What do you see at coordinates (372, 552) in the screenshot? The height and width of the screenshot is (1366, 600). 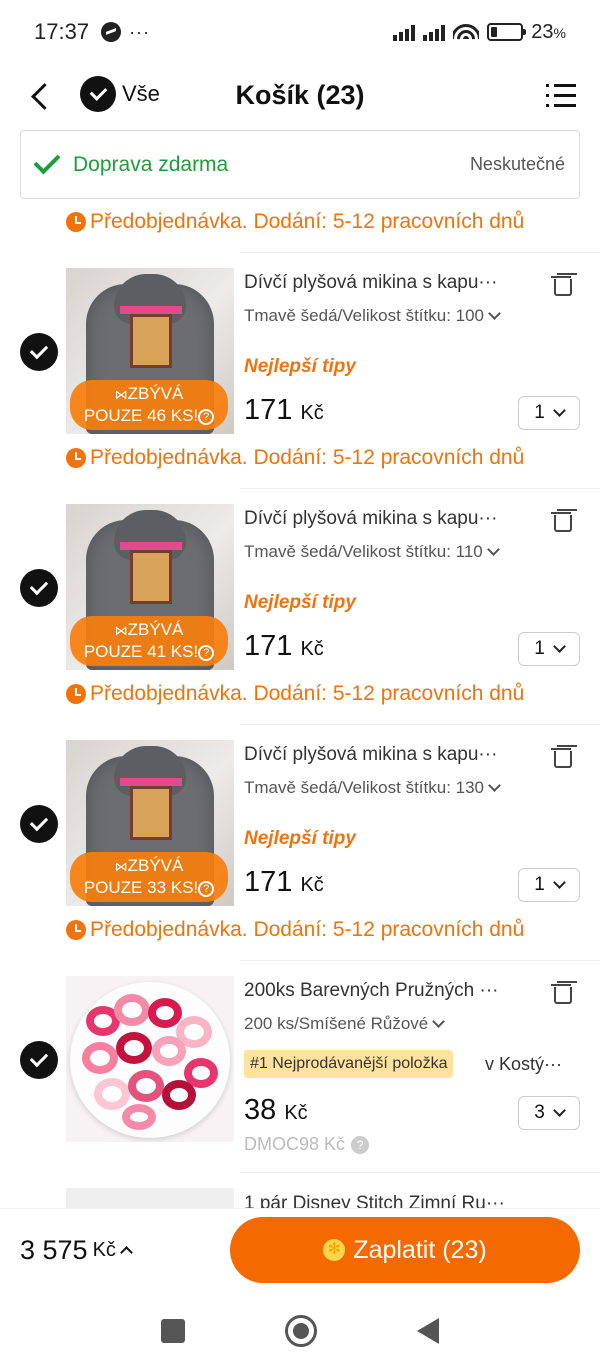 I see `variant-selector: Tmavě šedá/Velikost štítku: 110` at bounding box center [372, 552].